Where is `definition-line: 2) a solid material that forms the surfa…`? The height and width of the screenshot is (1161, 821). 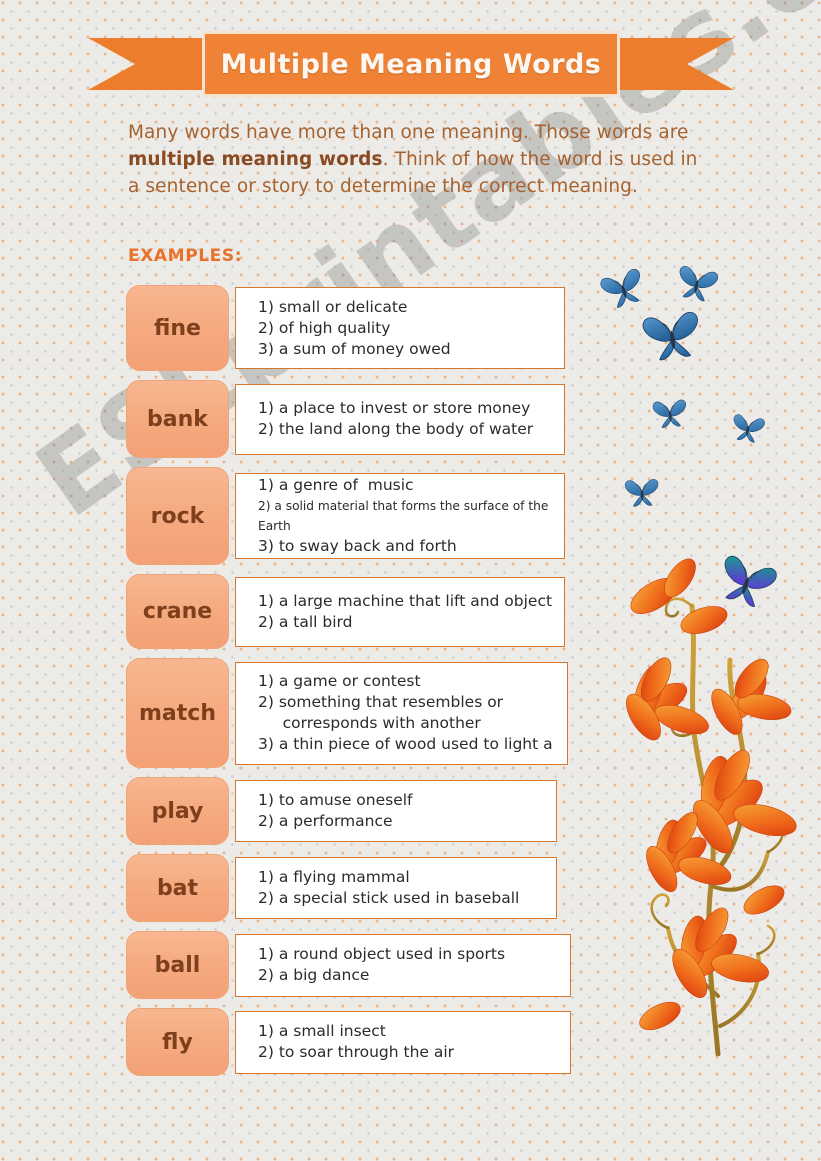 definition-line: 2) a solid material that forms the surfa… is located at coordinates (405, 516).